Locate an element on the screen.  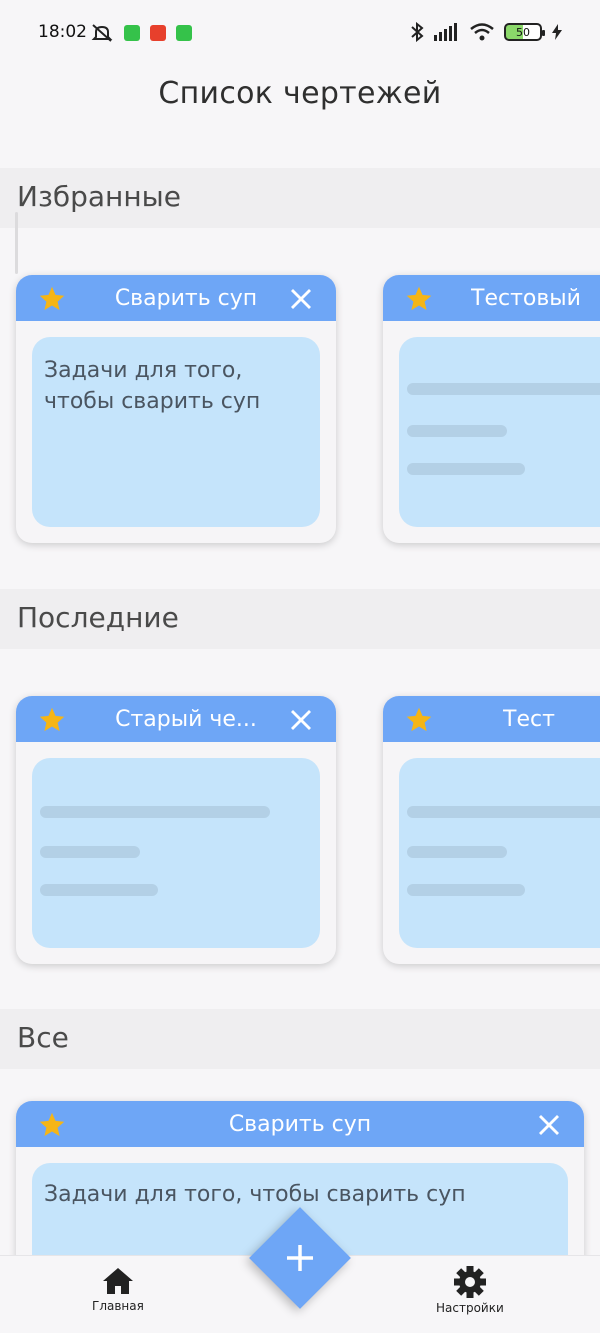
home-icon is located at coordinates (117, 1281).